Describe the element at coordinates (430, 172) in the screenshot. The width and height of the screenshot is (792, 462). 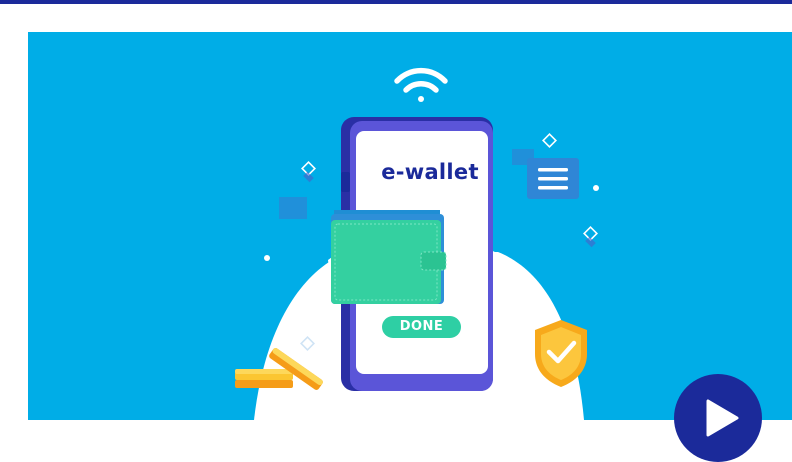
I see `wallet-title: e-wallet` at that location.